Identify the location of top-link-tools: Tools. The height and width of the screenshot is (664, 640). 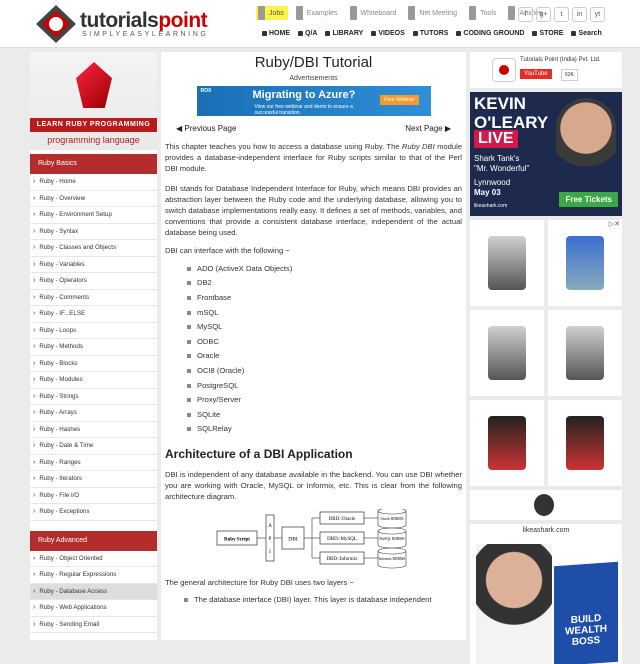
(483, 13).